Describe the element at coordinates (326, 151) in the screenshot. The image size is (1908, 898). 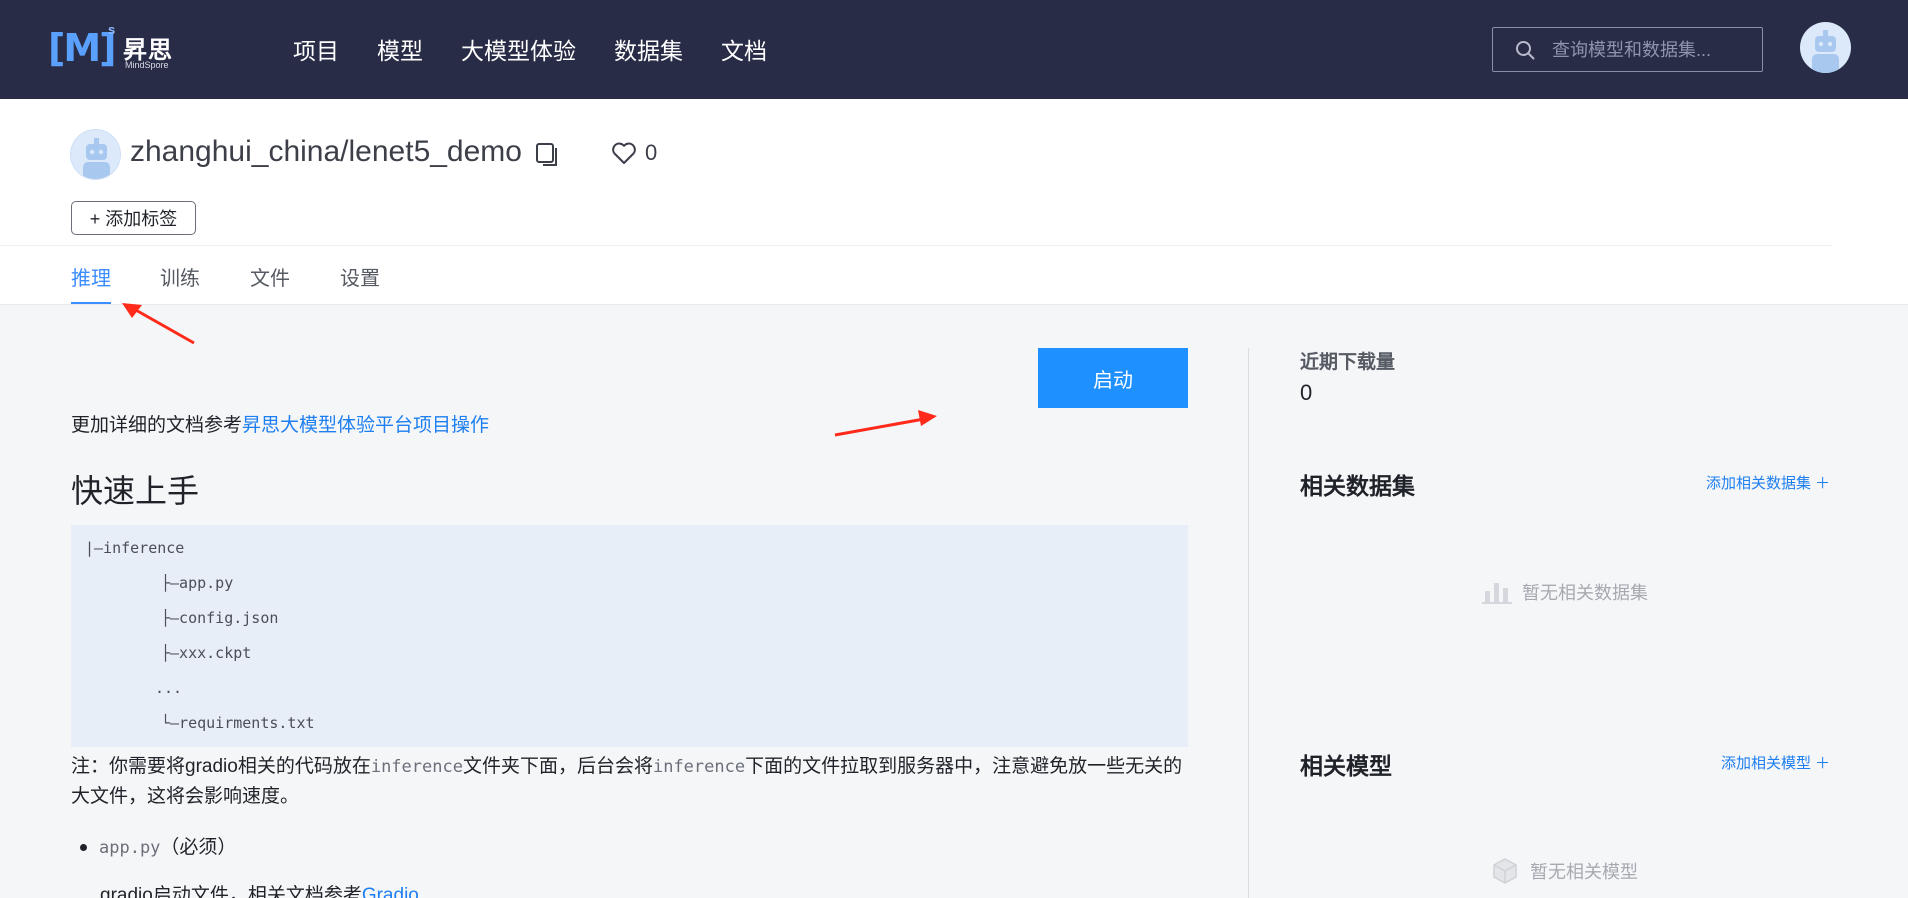
I see `repo-title: zhanghui_china/lenet5_demo` at that location.